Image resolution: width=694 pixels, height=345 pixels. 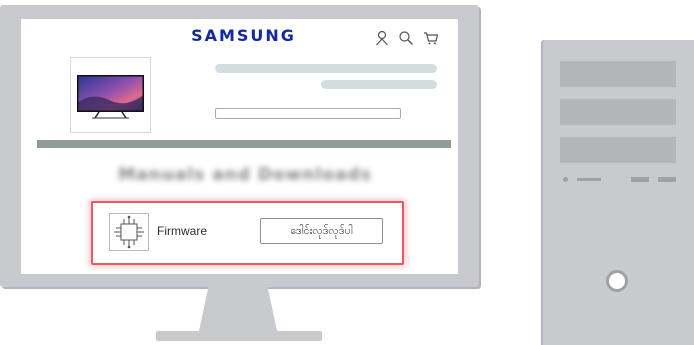 I want to click on placeholder-input, so click(x=308, y=113).